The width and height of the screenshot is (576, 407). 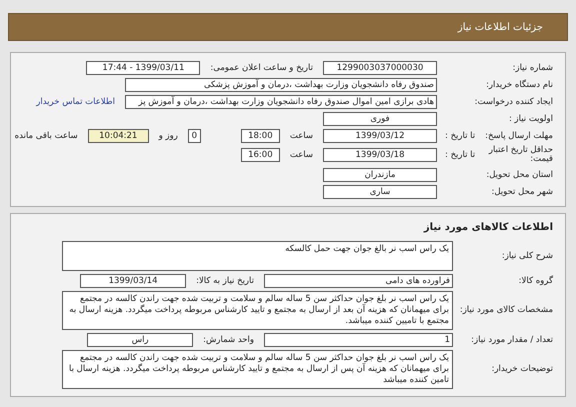 What do you see at coordinates (140, 339) in the screenshot?
I see `text-field: راس` at bounding box center [140, 339].